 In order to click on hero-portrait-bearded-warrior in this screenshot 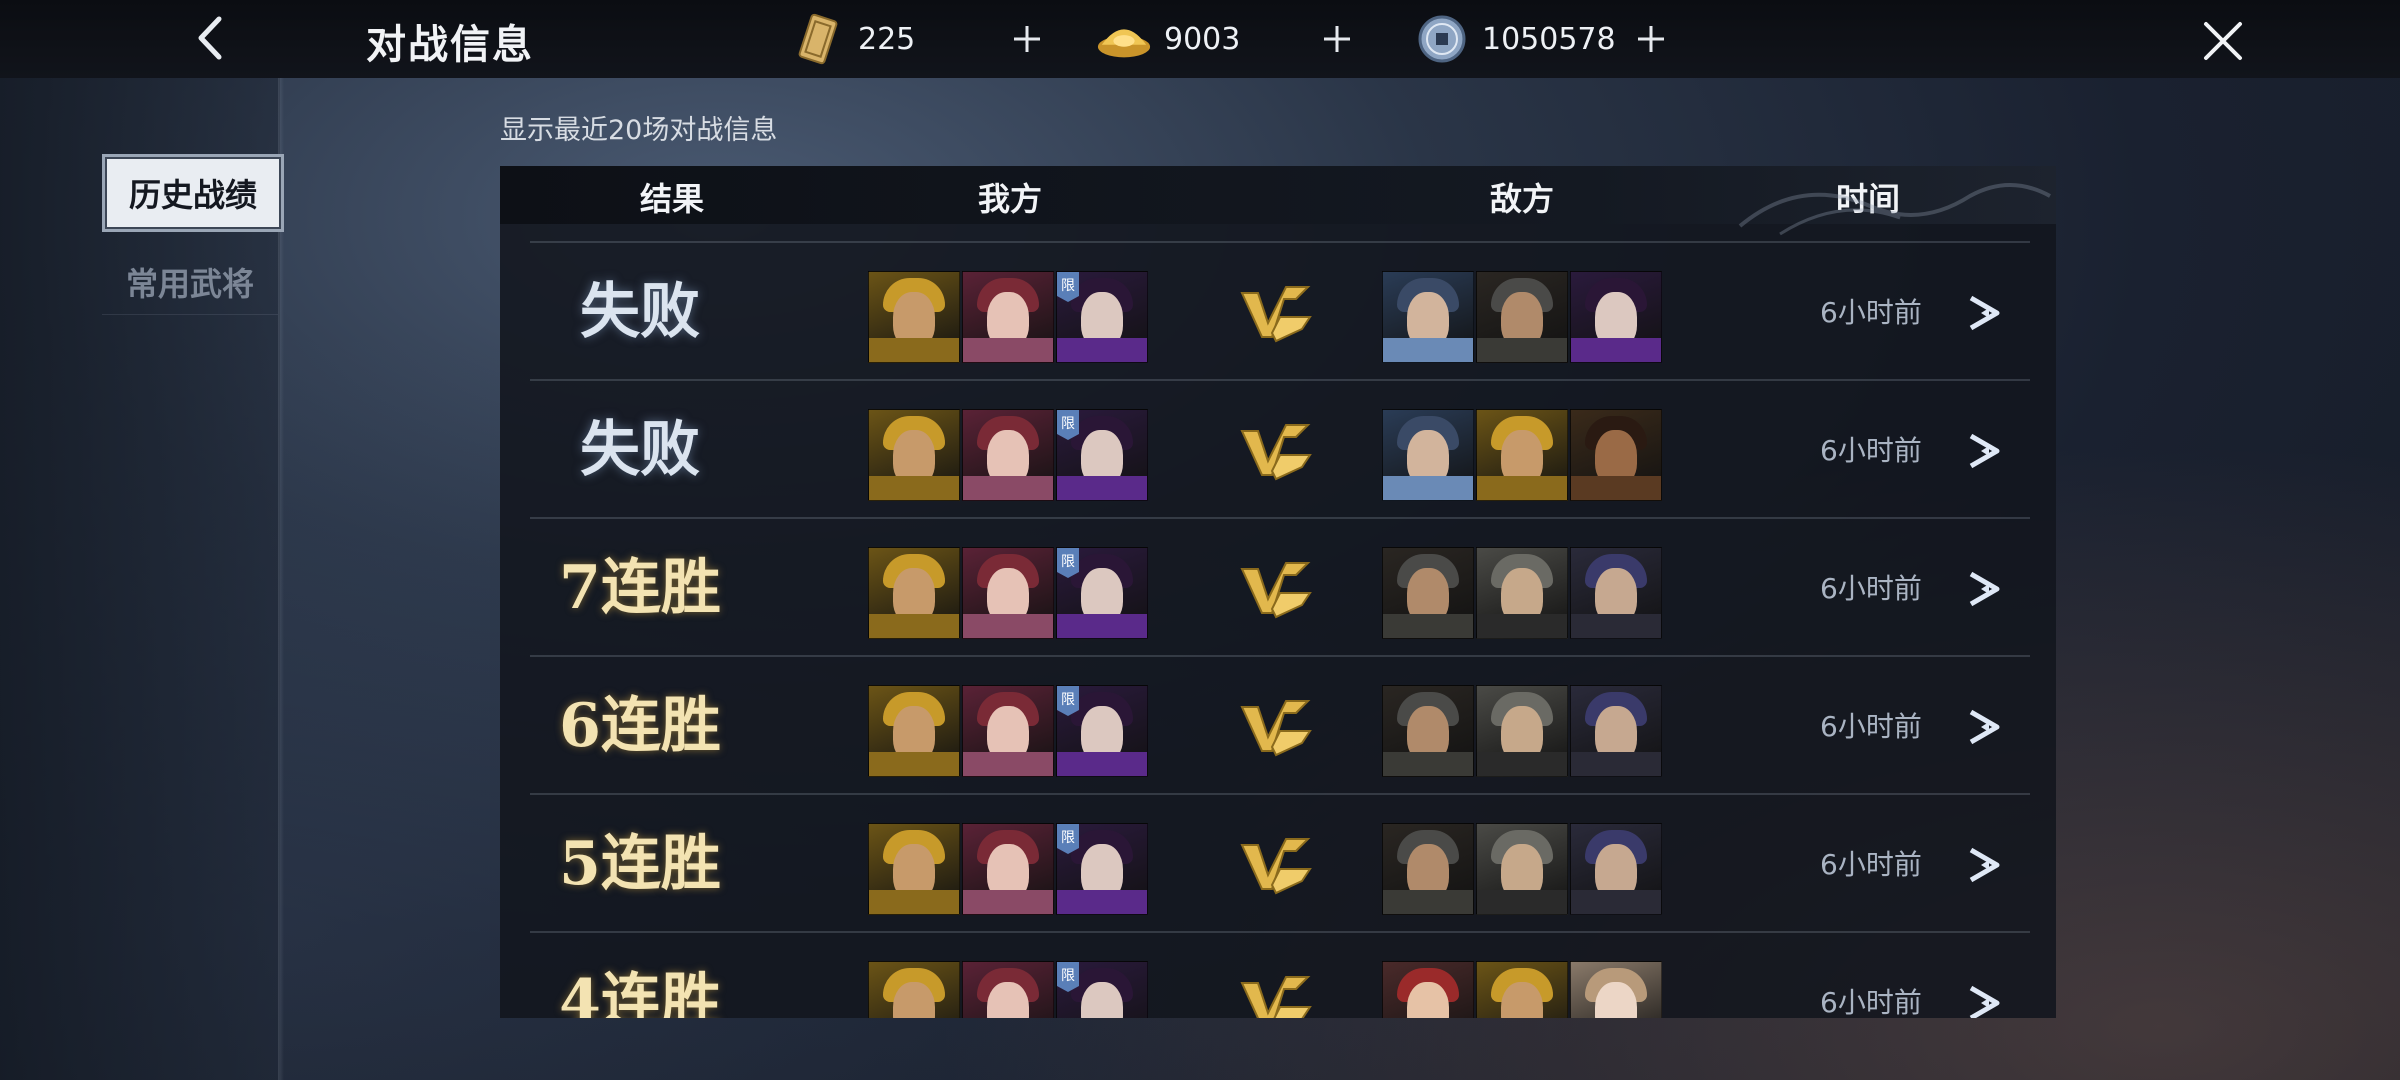, I will do `click(1616, 455)`.